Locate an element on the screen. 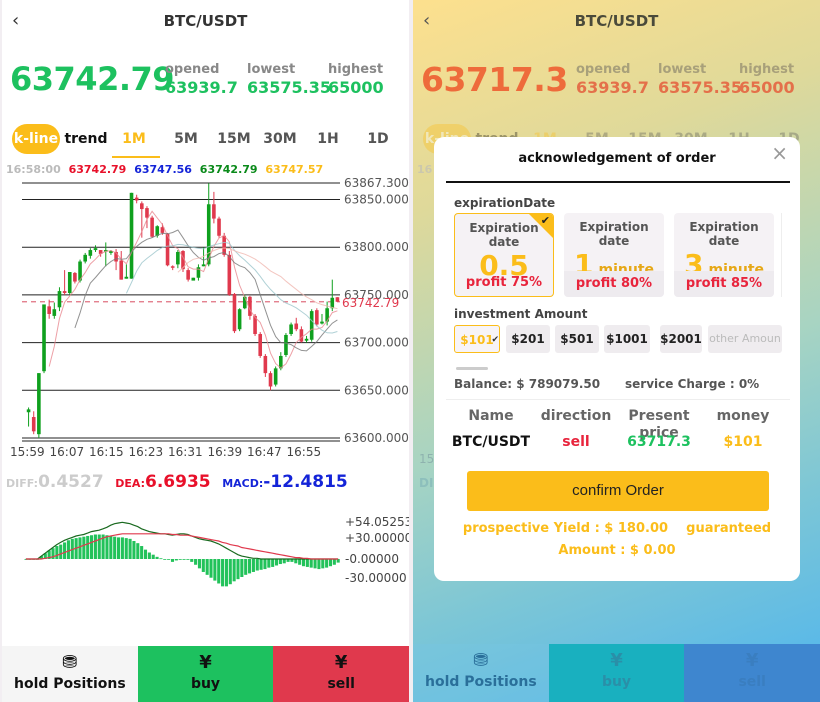 The height and width of the screenshot is (702, 820). opened-stat: opened 63939.7 is located at coordinates (612, 79).